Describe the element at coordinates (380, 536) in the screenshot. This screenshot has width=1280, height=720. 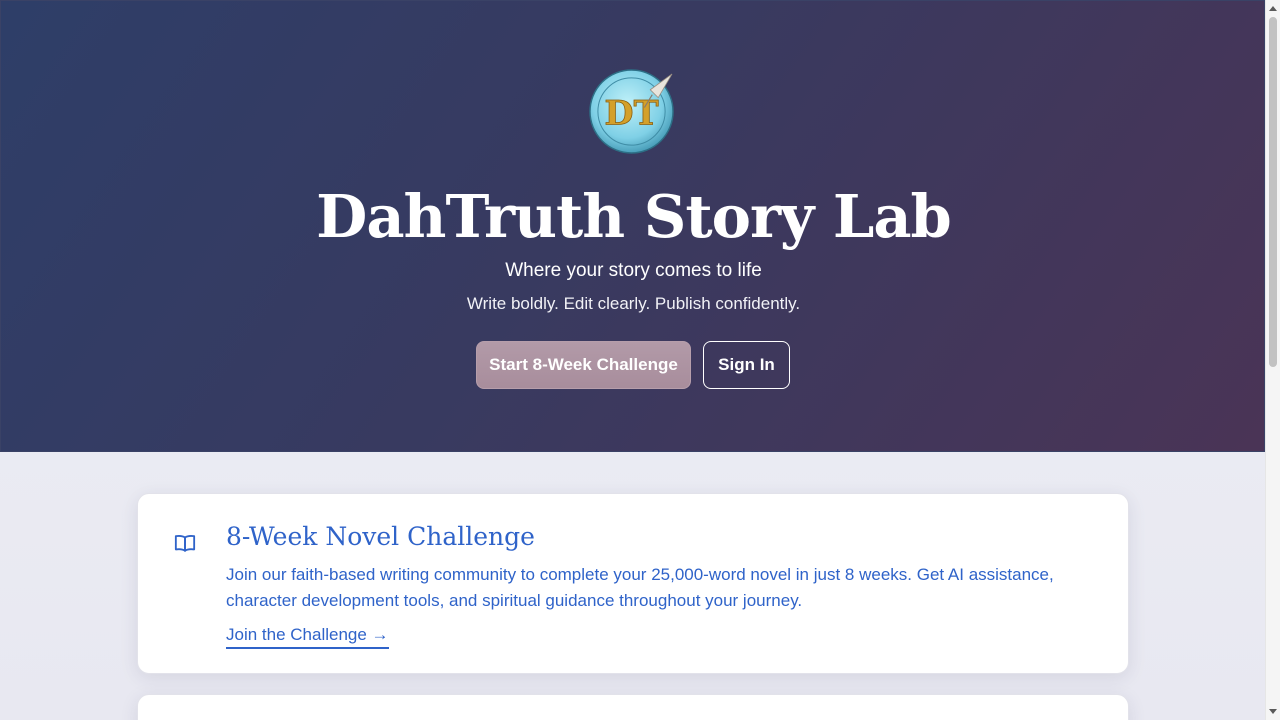
I see `card-title: 8-Week Novel Challenge` at that location.